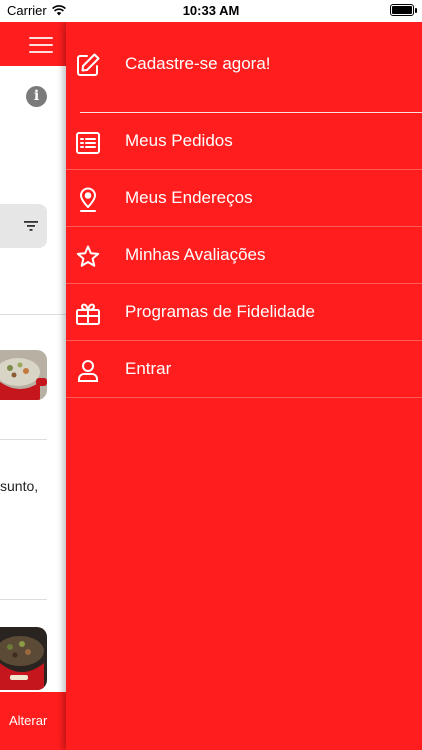 The height and width of the screenshot is (750, 422). Describe the element at coordinates (88, 314) in the screenshot. I see `gift-icon` at that location.